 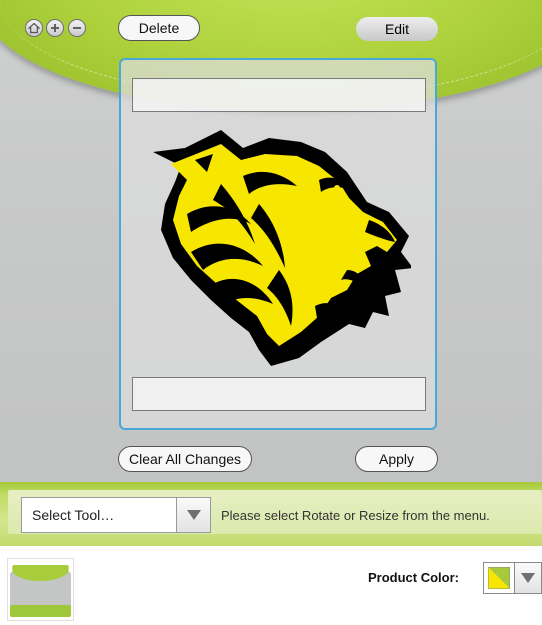 What do you see at coordinates (396, 459) in the screenshot?
I see `apply-button: Apply` at bounding box center [396, 459].